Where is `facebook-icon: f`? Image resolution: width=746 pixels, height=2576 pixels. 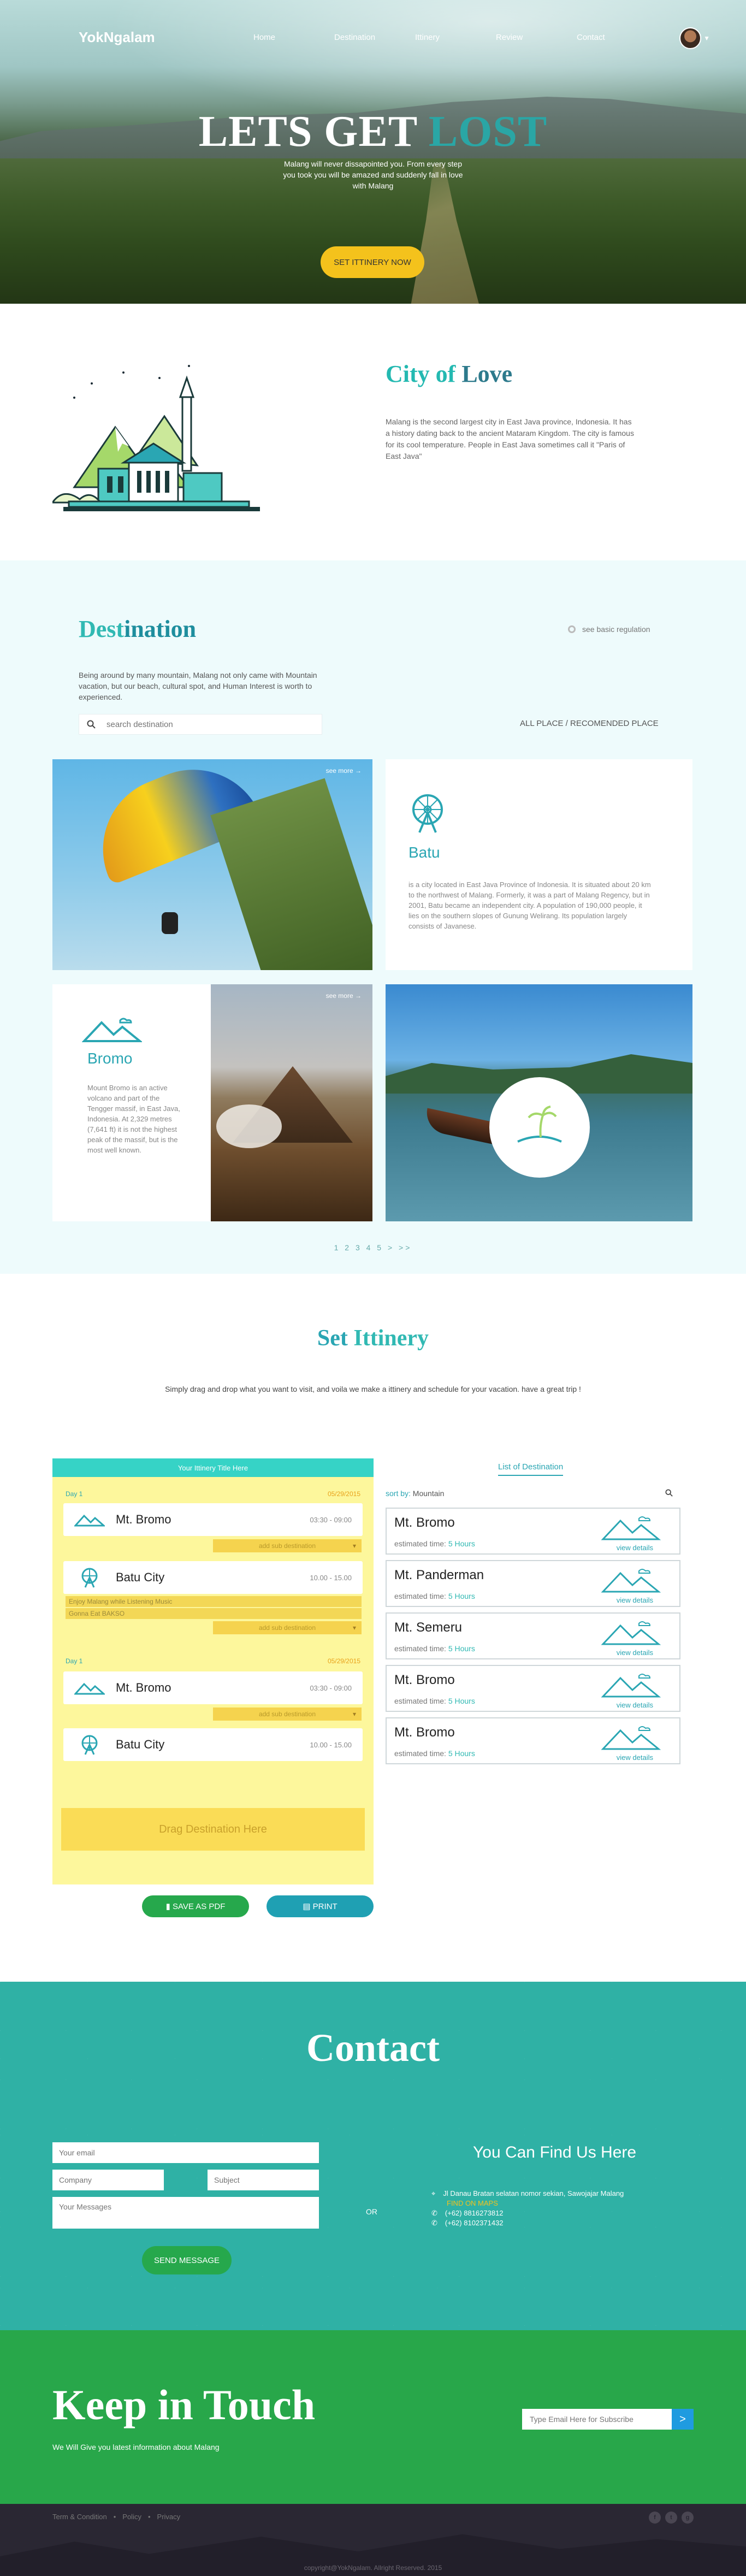
facebook-icon: f is located at coordinates (655, 2518).